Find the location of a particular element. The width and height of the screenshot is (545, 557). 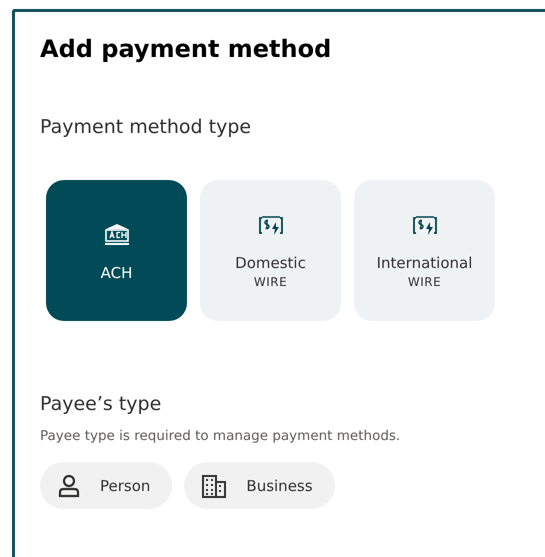

dialog-title: Add payment method is located at coordinates (186, 49).